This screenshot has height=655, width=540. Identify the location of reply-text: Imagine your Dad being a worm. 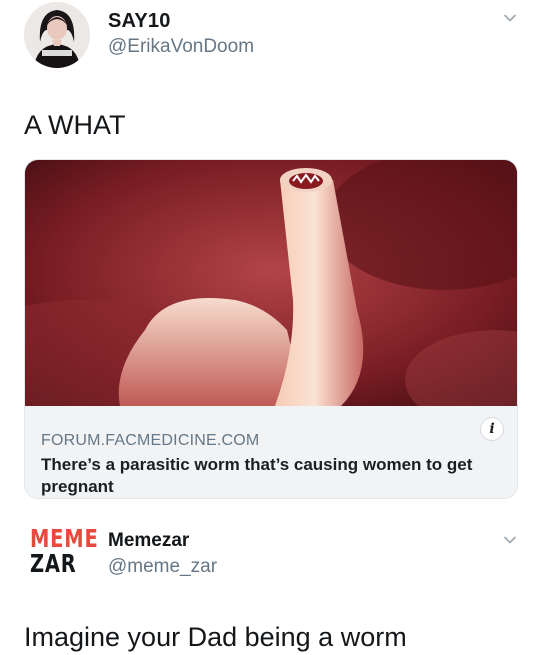
(215, 637).